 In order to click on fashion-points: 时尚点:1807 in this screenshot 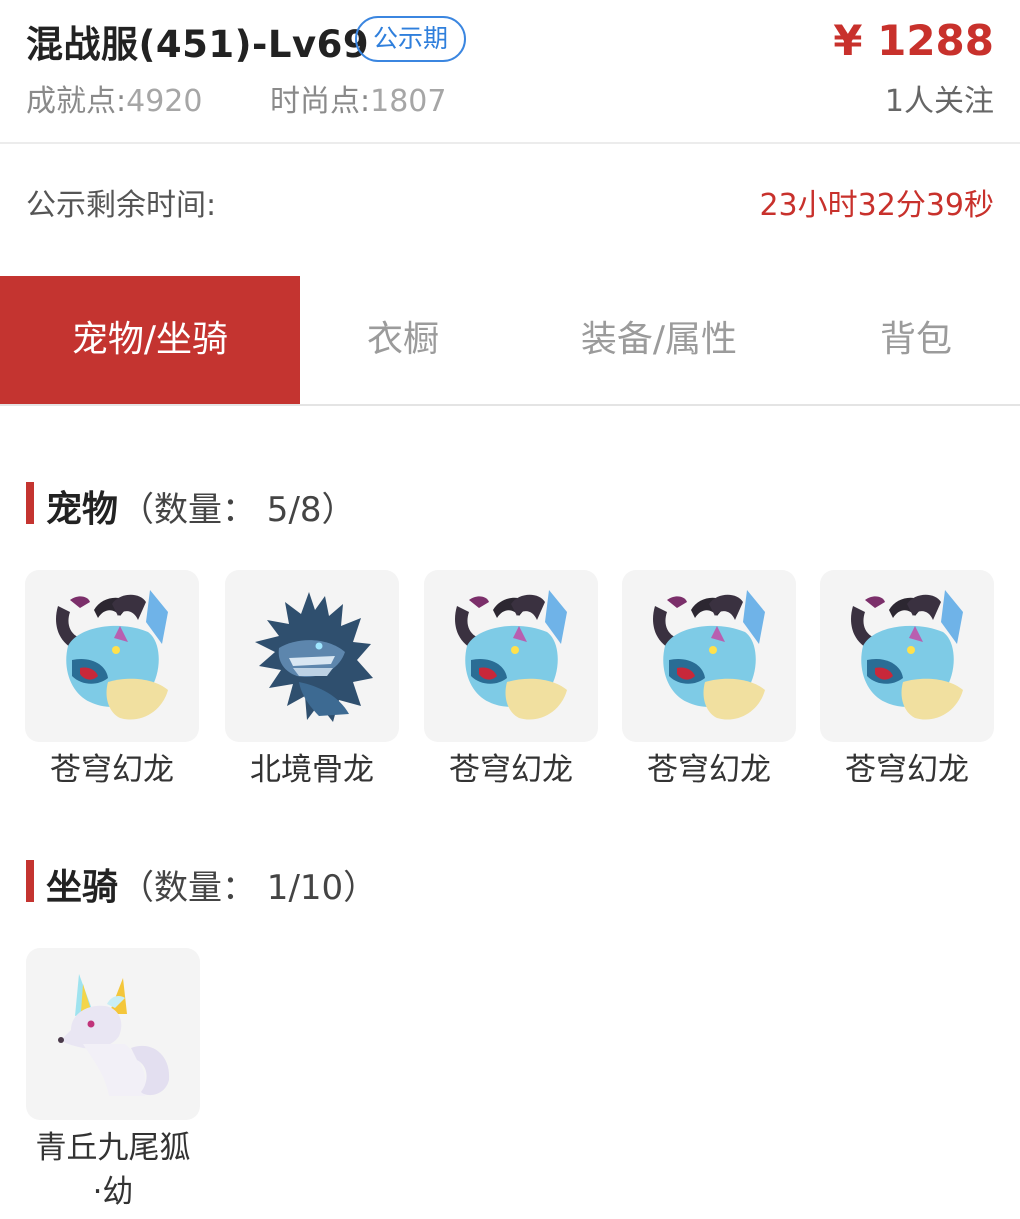, I will do `click(358, 98)`.